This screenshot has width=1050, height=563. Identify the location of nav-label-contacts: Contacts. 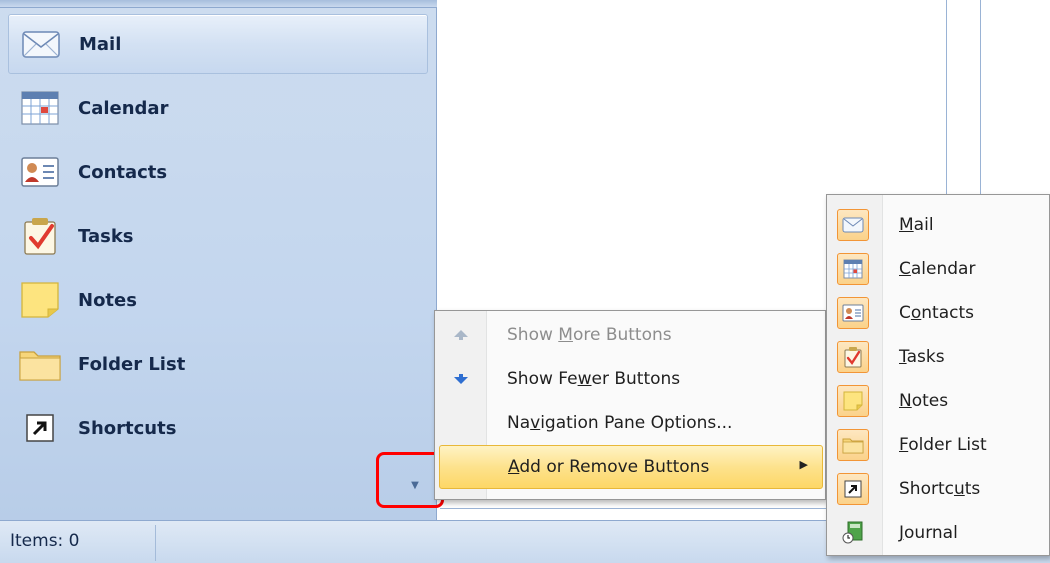
(123, 172).